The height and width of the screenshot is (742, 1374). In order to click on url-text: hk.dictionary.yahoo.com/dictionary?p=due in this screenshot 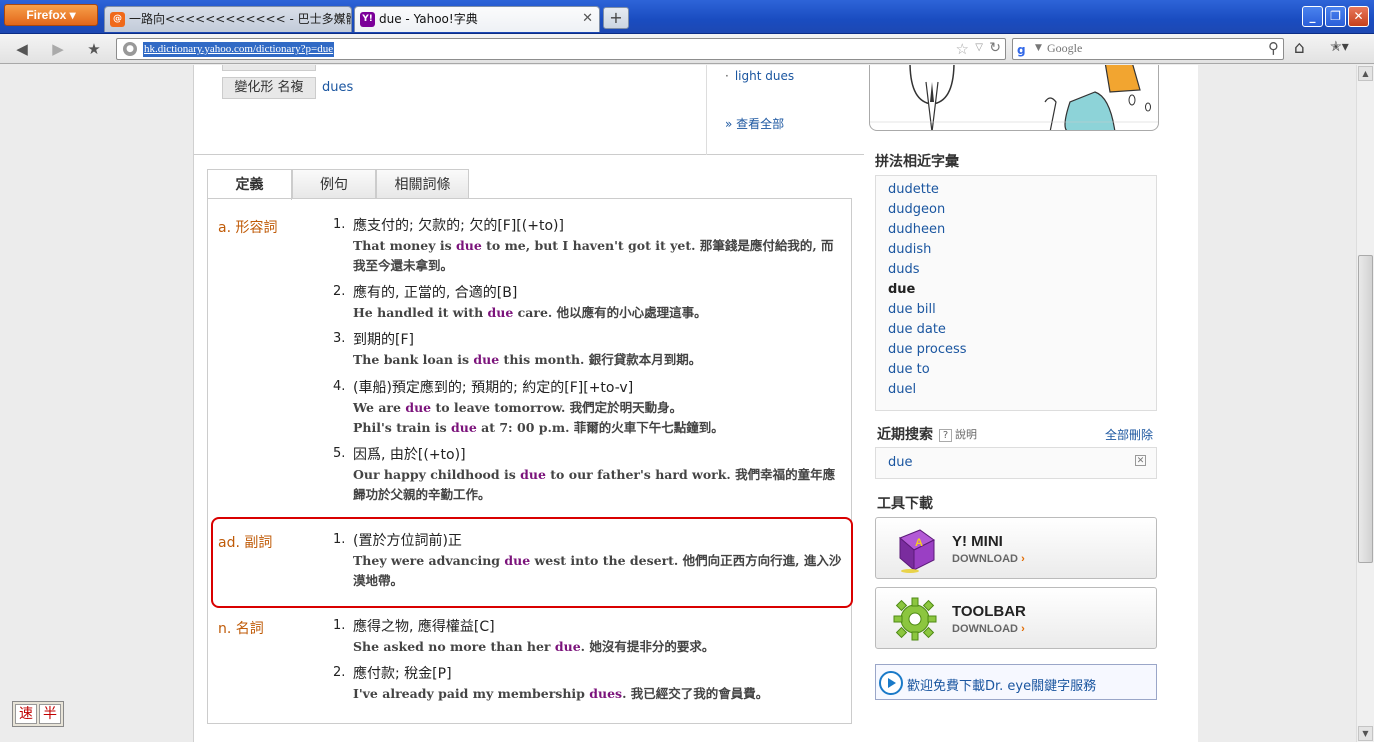, I will do `click(239, 49)`.